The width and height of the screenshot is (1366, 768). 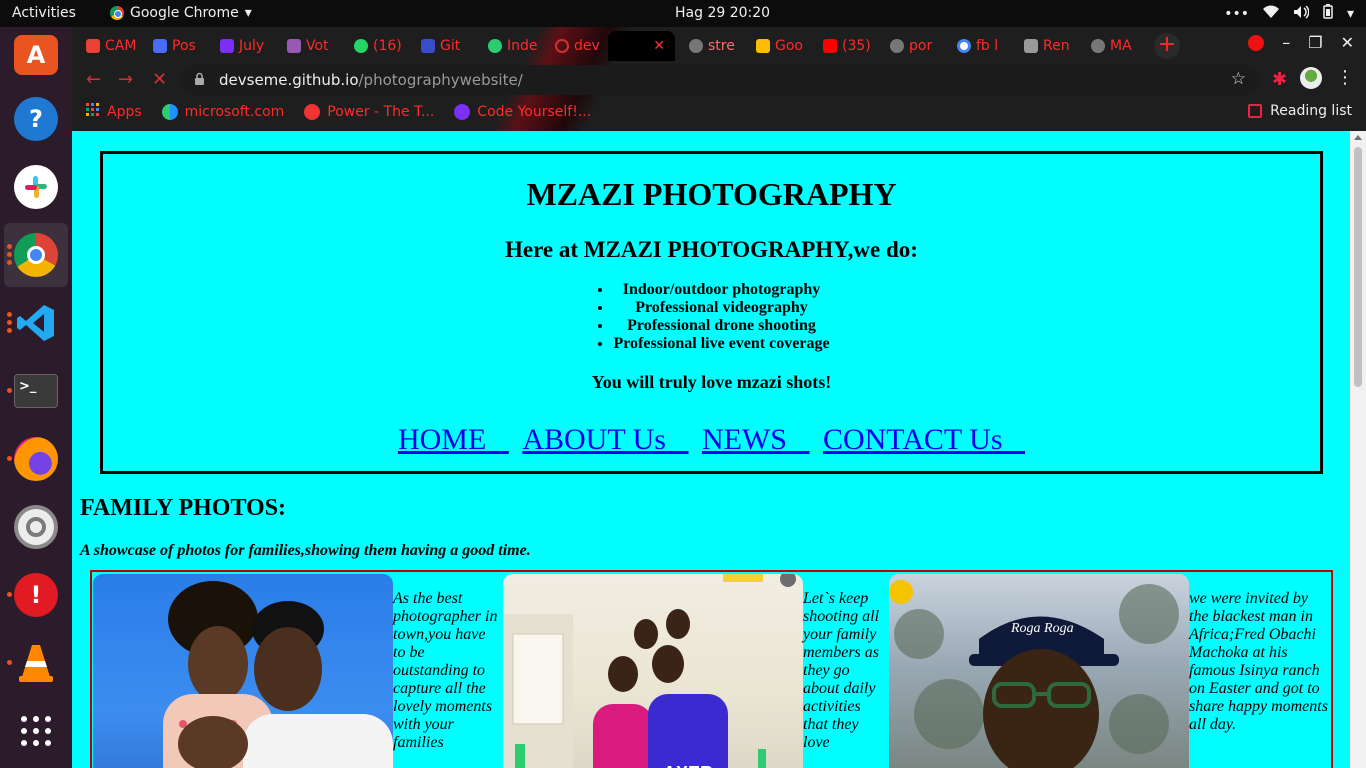 I want to click on youtube-icon, so click(x=830, y=46).